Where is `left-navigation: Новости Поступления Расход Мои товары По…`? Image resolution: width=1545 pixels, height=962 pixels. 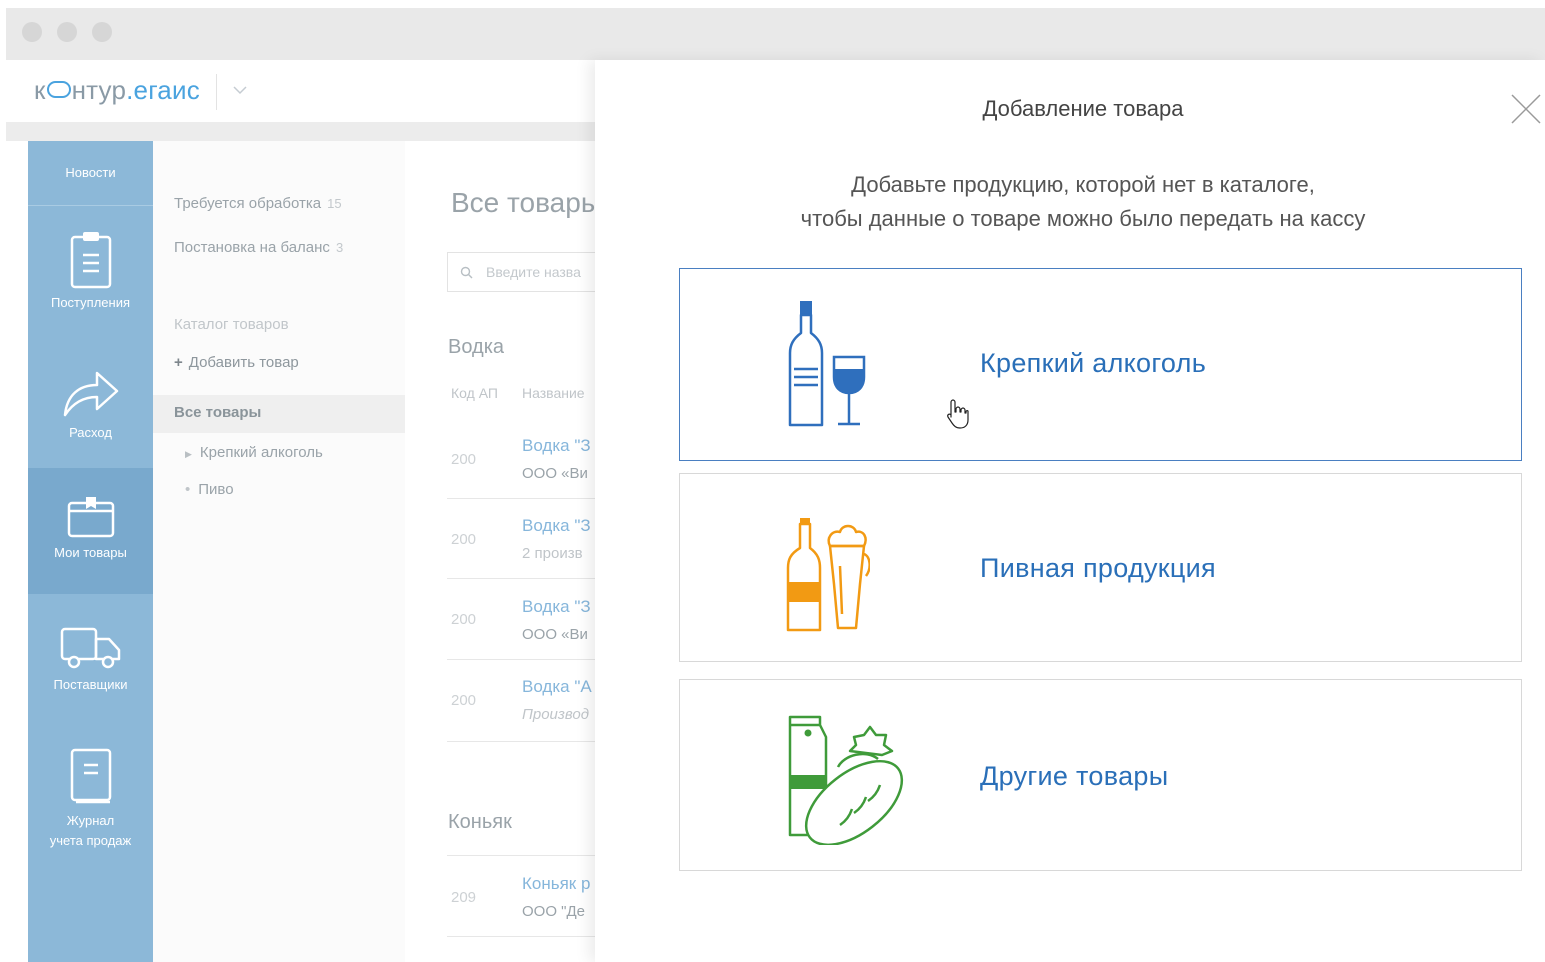 left-navigation: Новости Поступления Расход Мои товары По… is located at coordinates (90, 551).